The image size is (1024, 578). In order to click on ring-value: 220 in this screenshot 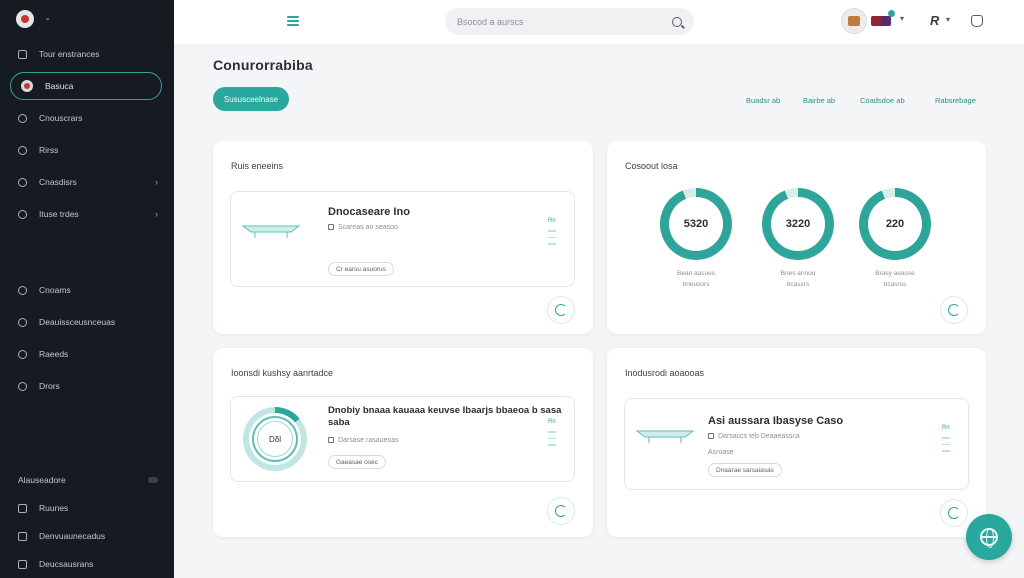, I will do `click(895, 224)`.